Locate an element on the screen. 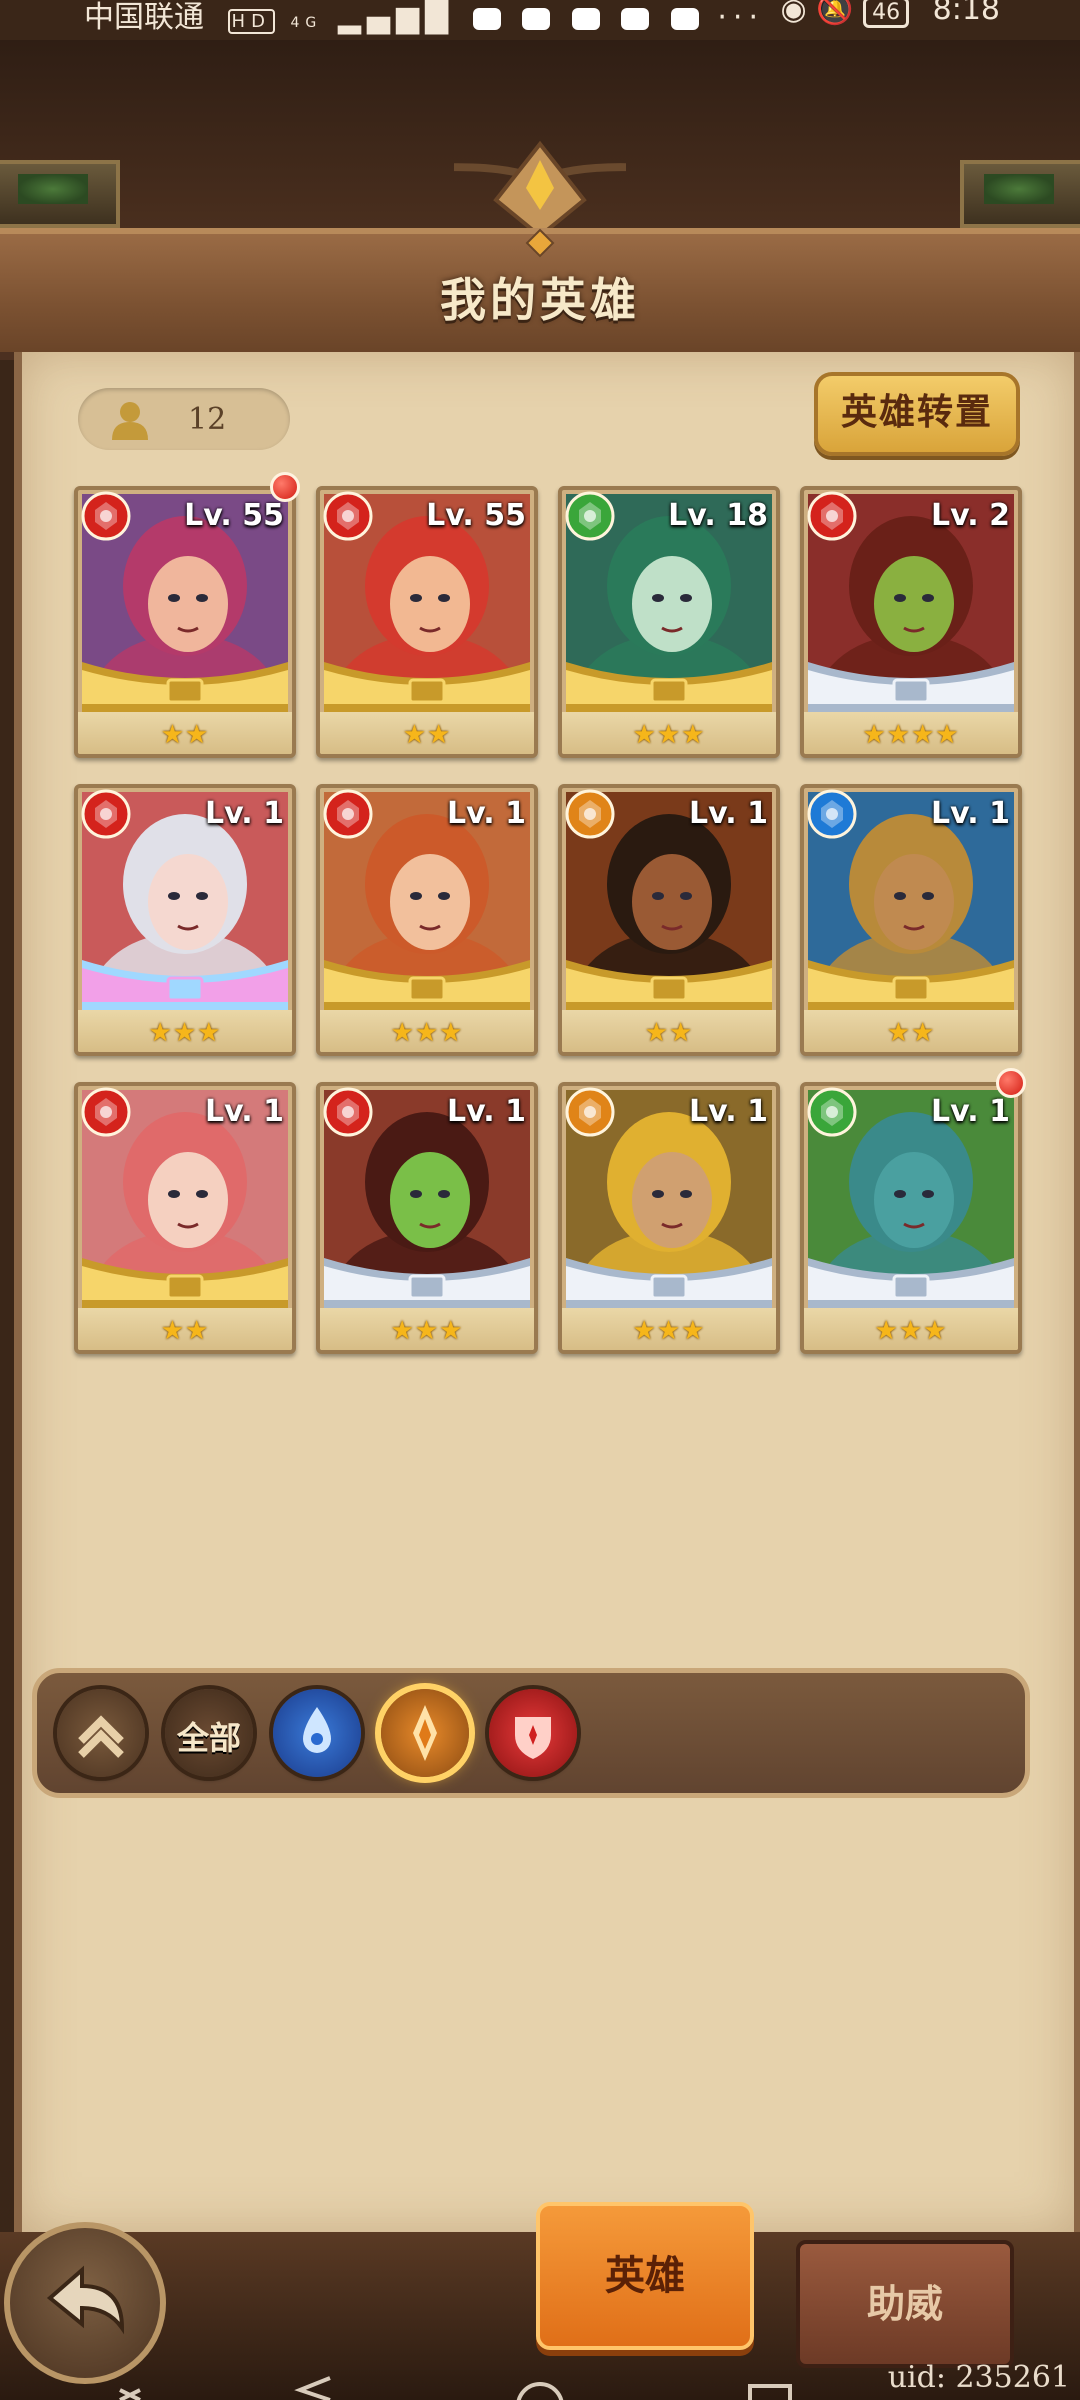 This screenshot has width=1080, height=2400. filter-water-button is located at coordinates (317, 1733).